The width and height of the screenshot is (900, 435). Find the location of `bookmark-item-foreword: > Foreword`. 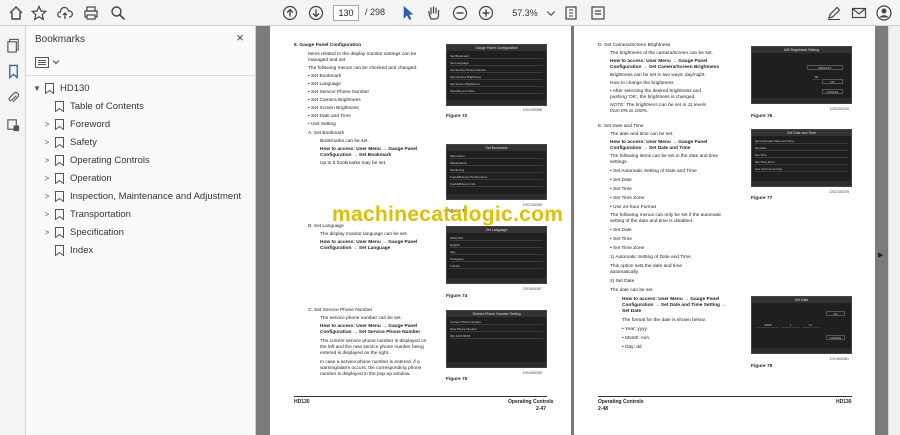

bookmark-item-foreword: > Foreword is located at coordinates (76, 124).